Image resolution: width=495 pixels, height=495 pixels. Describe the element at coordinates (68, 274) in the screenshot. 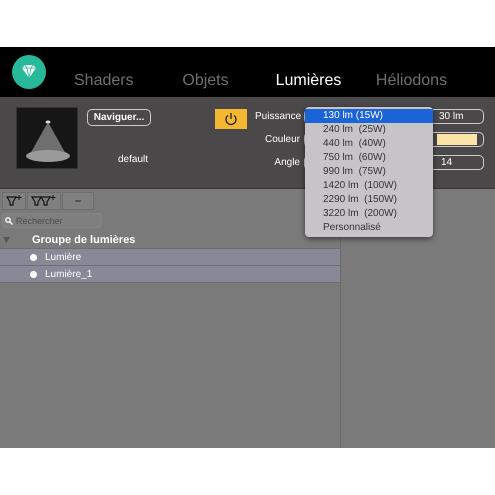

I see `light-label: Lumière_1` at that location.